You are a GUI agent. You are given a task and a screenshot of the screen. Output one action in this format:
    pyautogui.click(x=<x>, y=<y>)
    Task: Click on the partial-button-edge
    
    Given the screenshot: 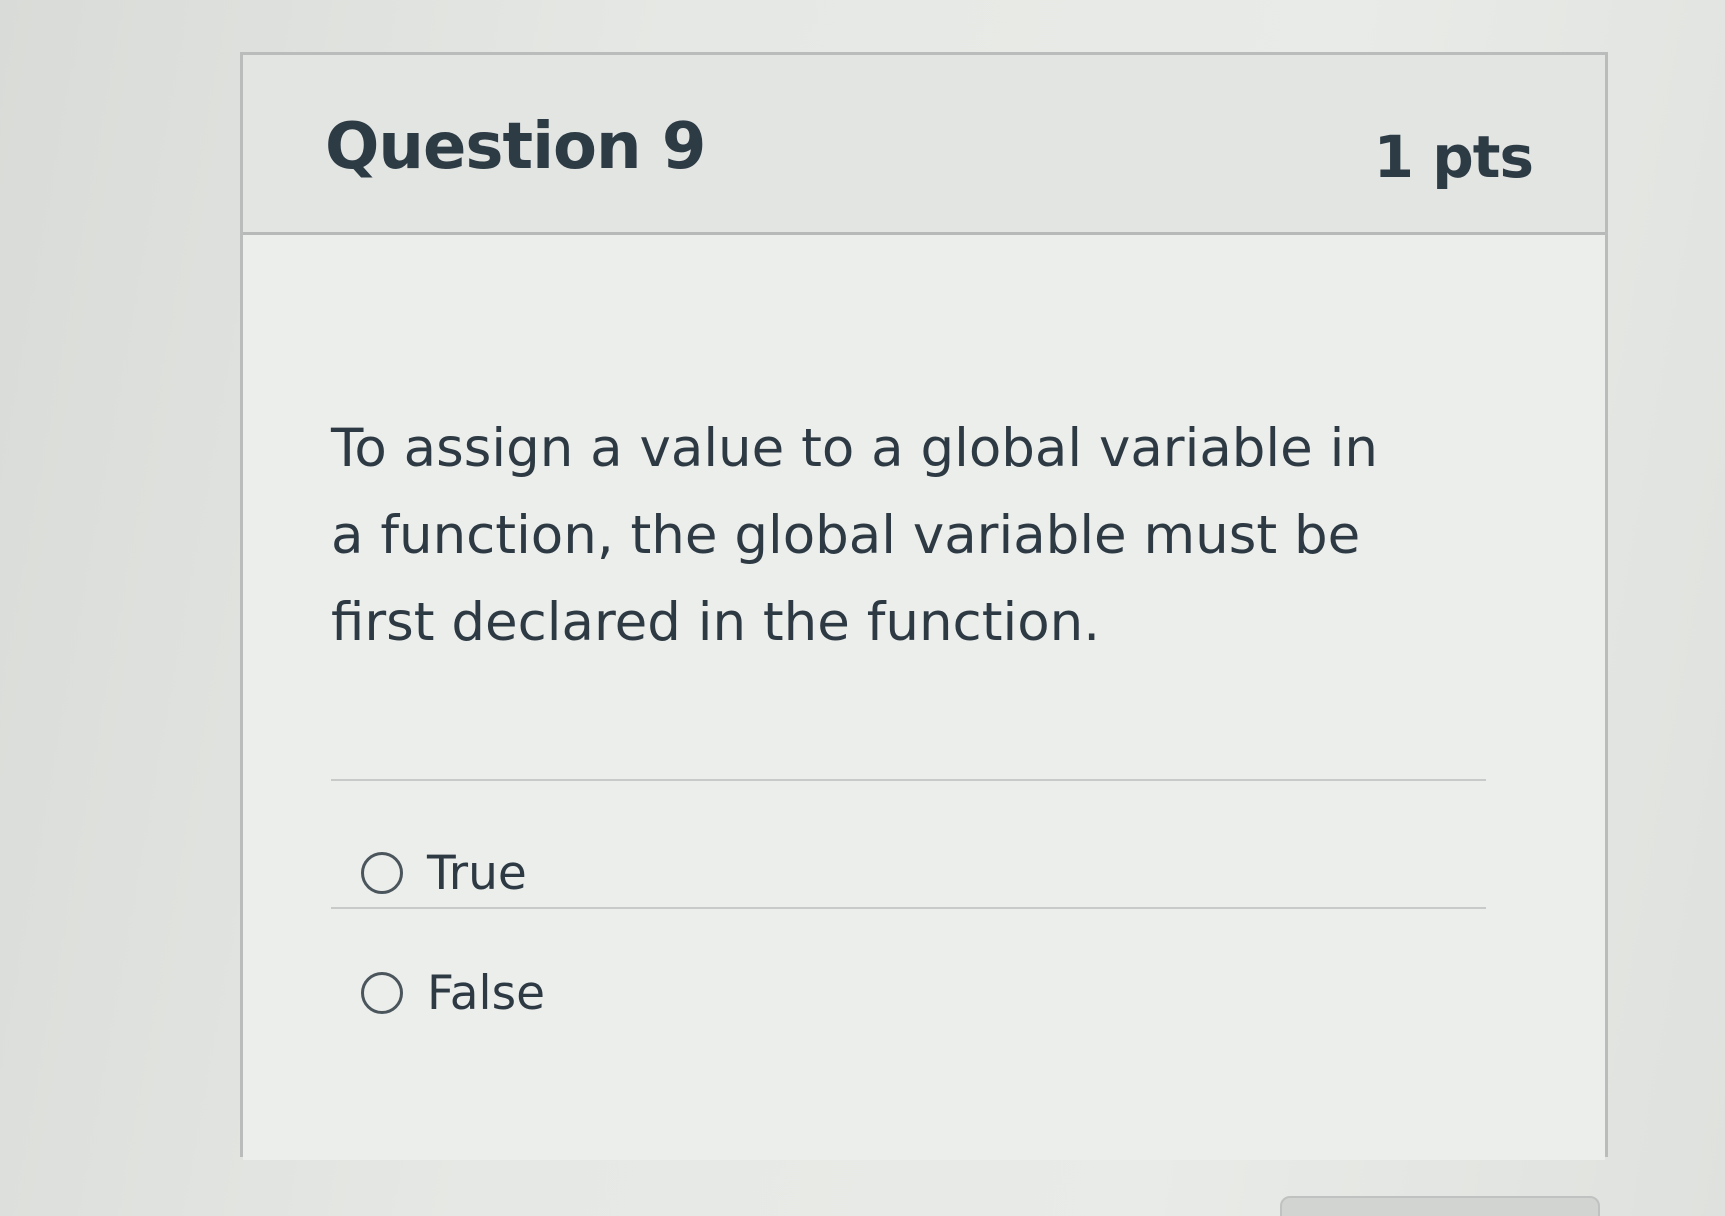 What is the action you would take?
    pyautogui.click(x=1440, y=1206)
    